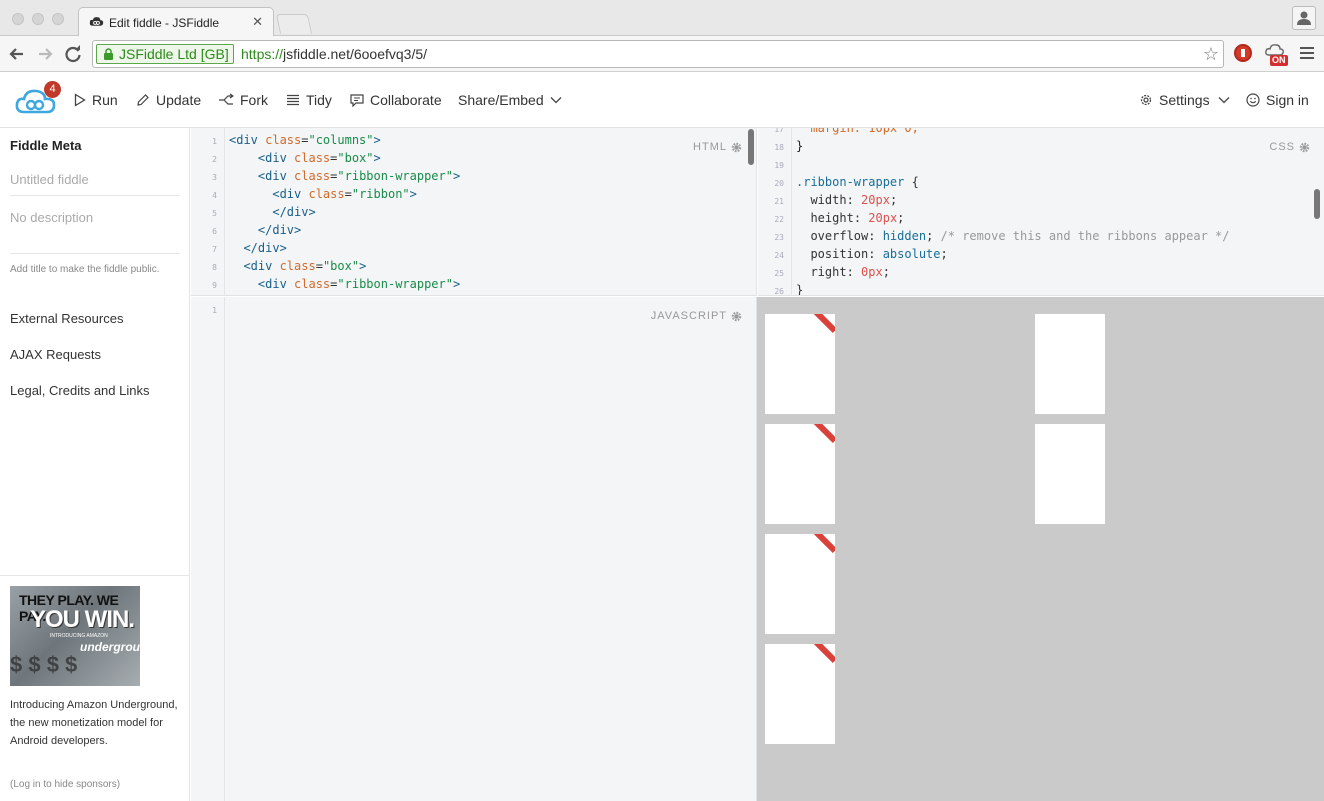 The height and width of the screenshot is (801, 1324). Describe the element at coordinates (58, 19) in the screenshot. I see `maximize-window-button` at that location.